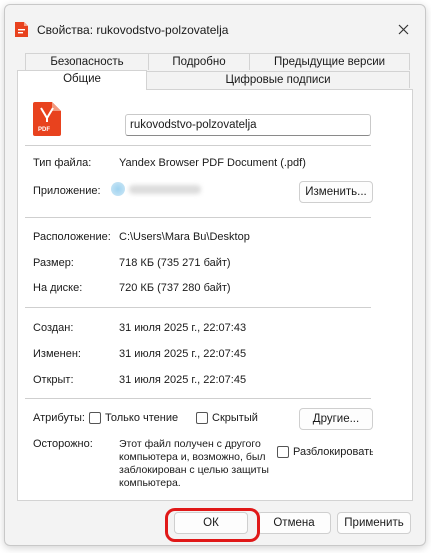 This screenshot has height=553, width=431. What do you see at coordinates (57, 354) in the screenshot?
I see `modified-label: Изменен:` at bounding box center [57, 354].